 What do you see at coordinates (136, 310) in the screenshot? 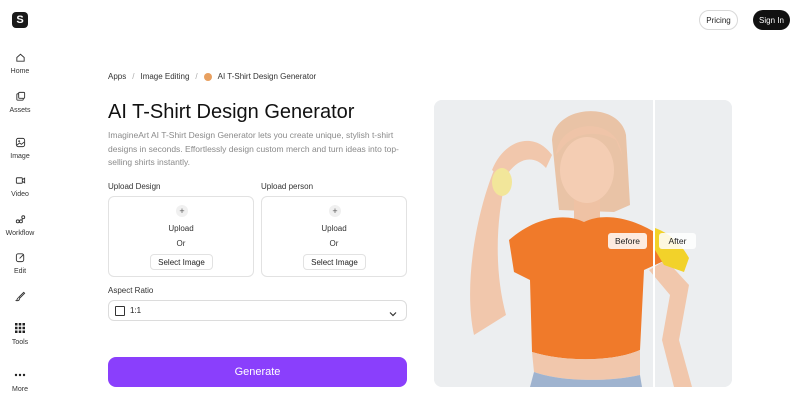
I see `aspect-ratio-value: 1:1` at bounding box center [136, 310].